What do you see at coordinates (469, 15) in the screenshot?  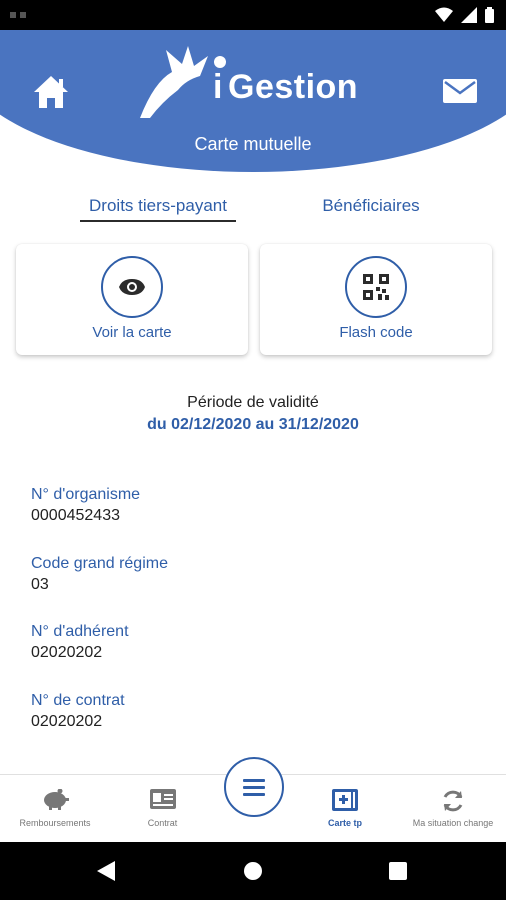 I see `signal-icon` at bounding box center [469, 15].